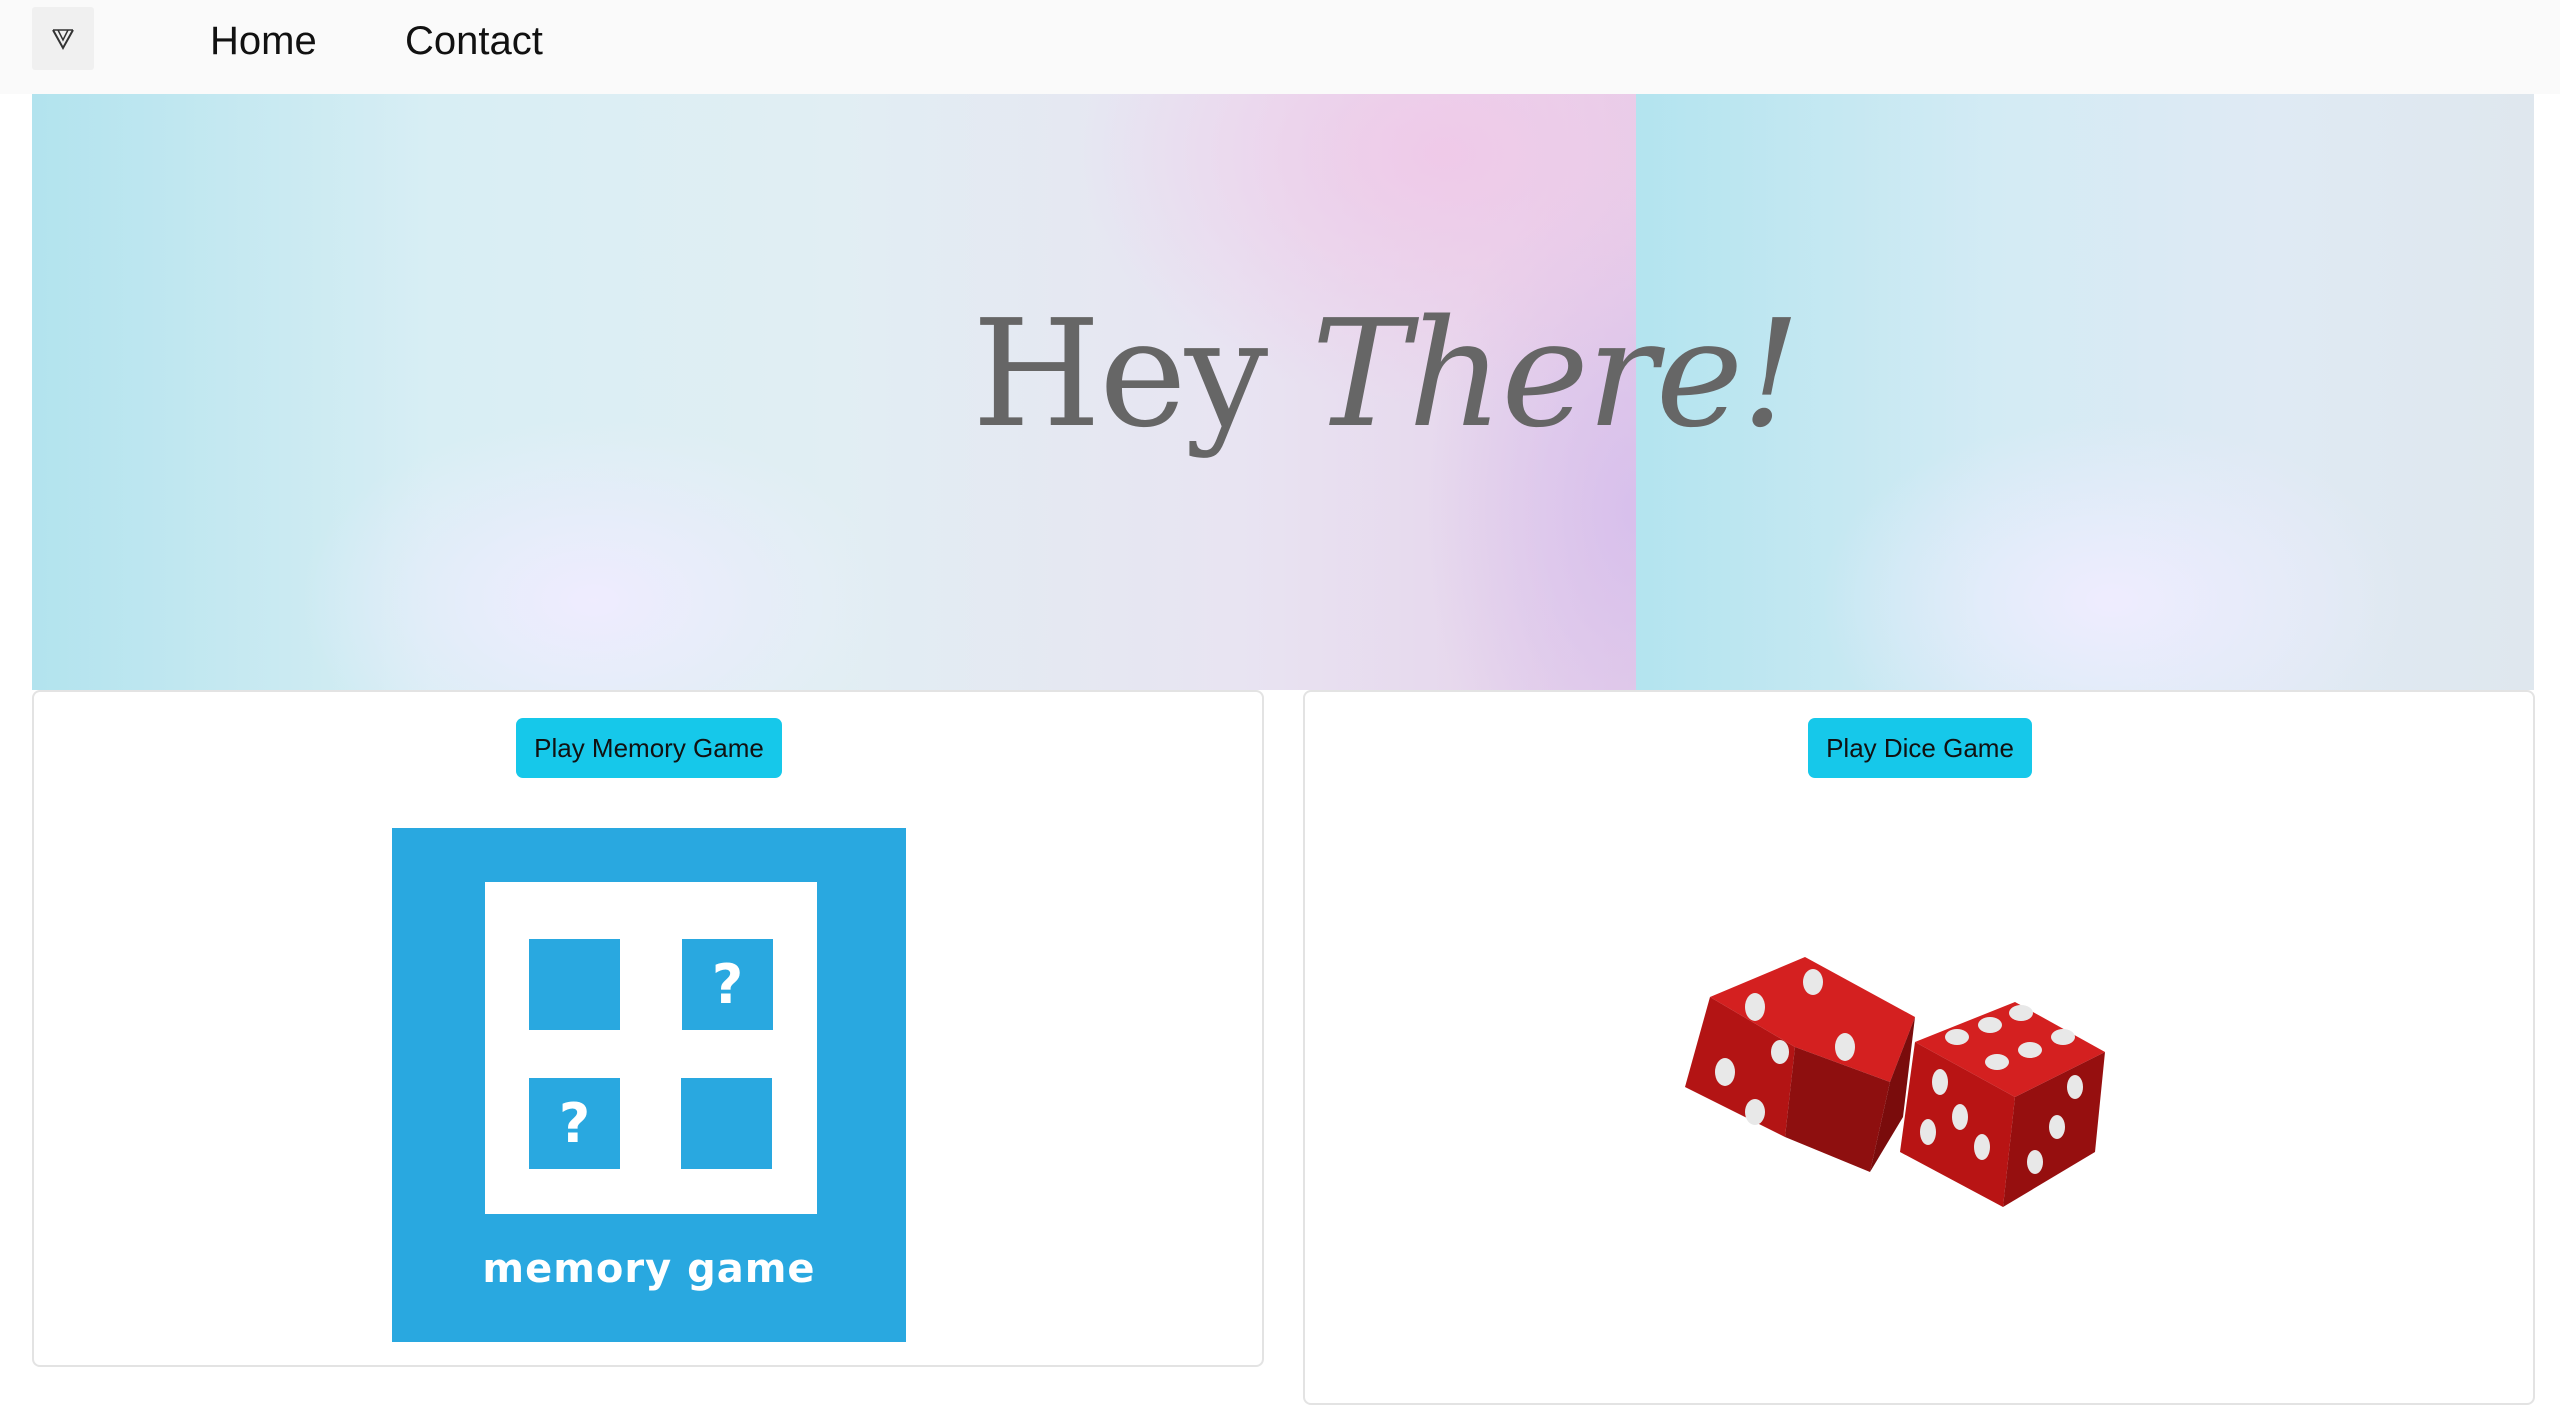  I want to click on die-left, so click(1800, 1064).